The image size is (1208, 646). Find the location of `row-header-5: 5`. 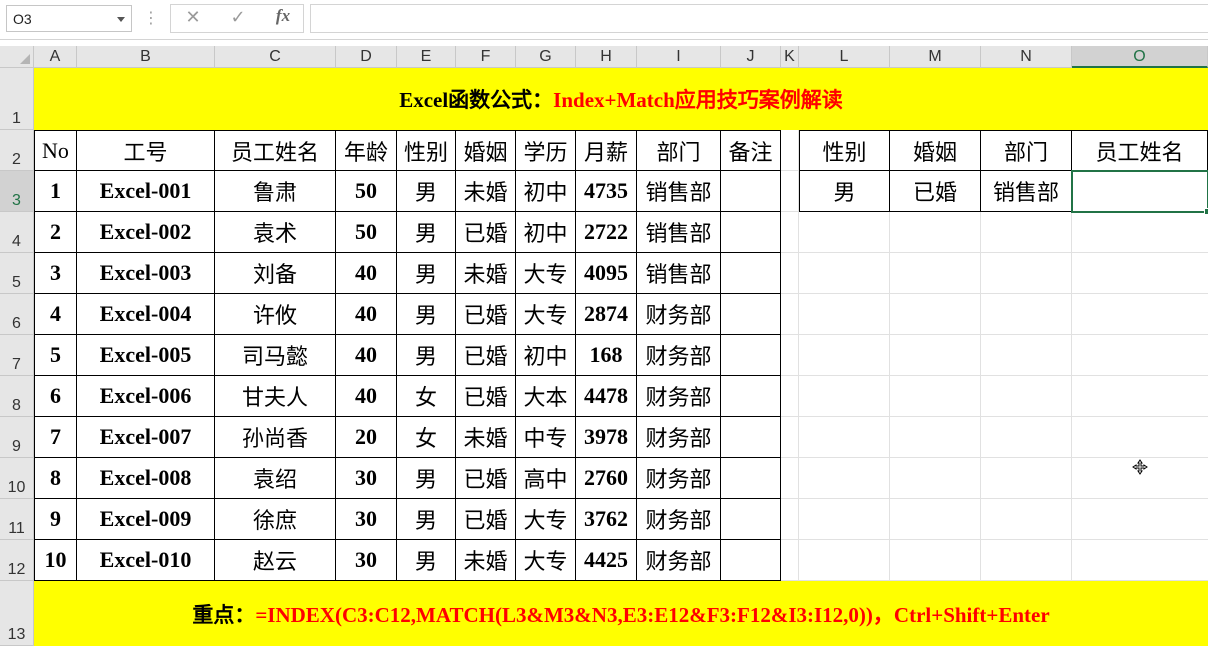

row-header-5: 5 is located at coordinates (17, 273).